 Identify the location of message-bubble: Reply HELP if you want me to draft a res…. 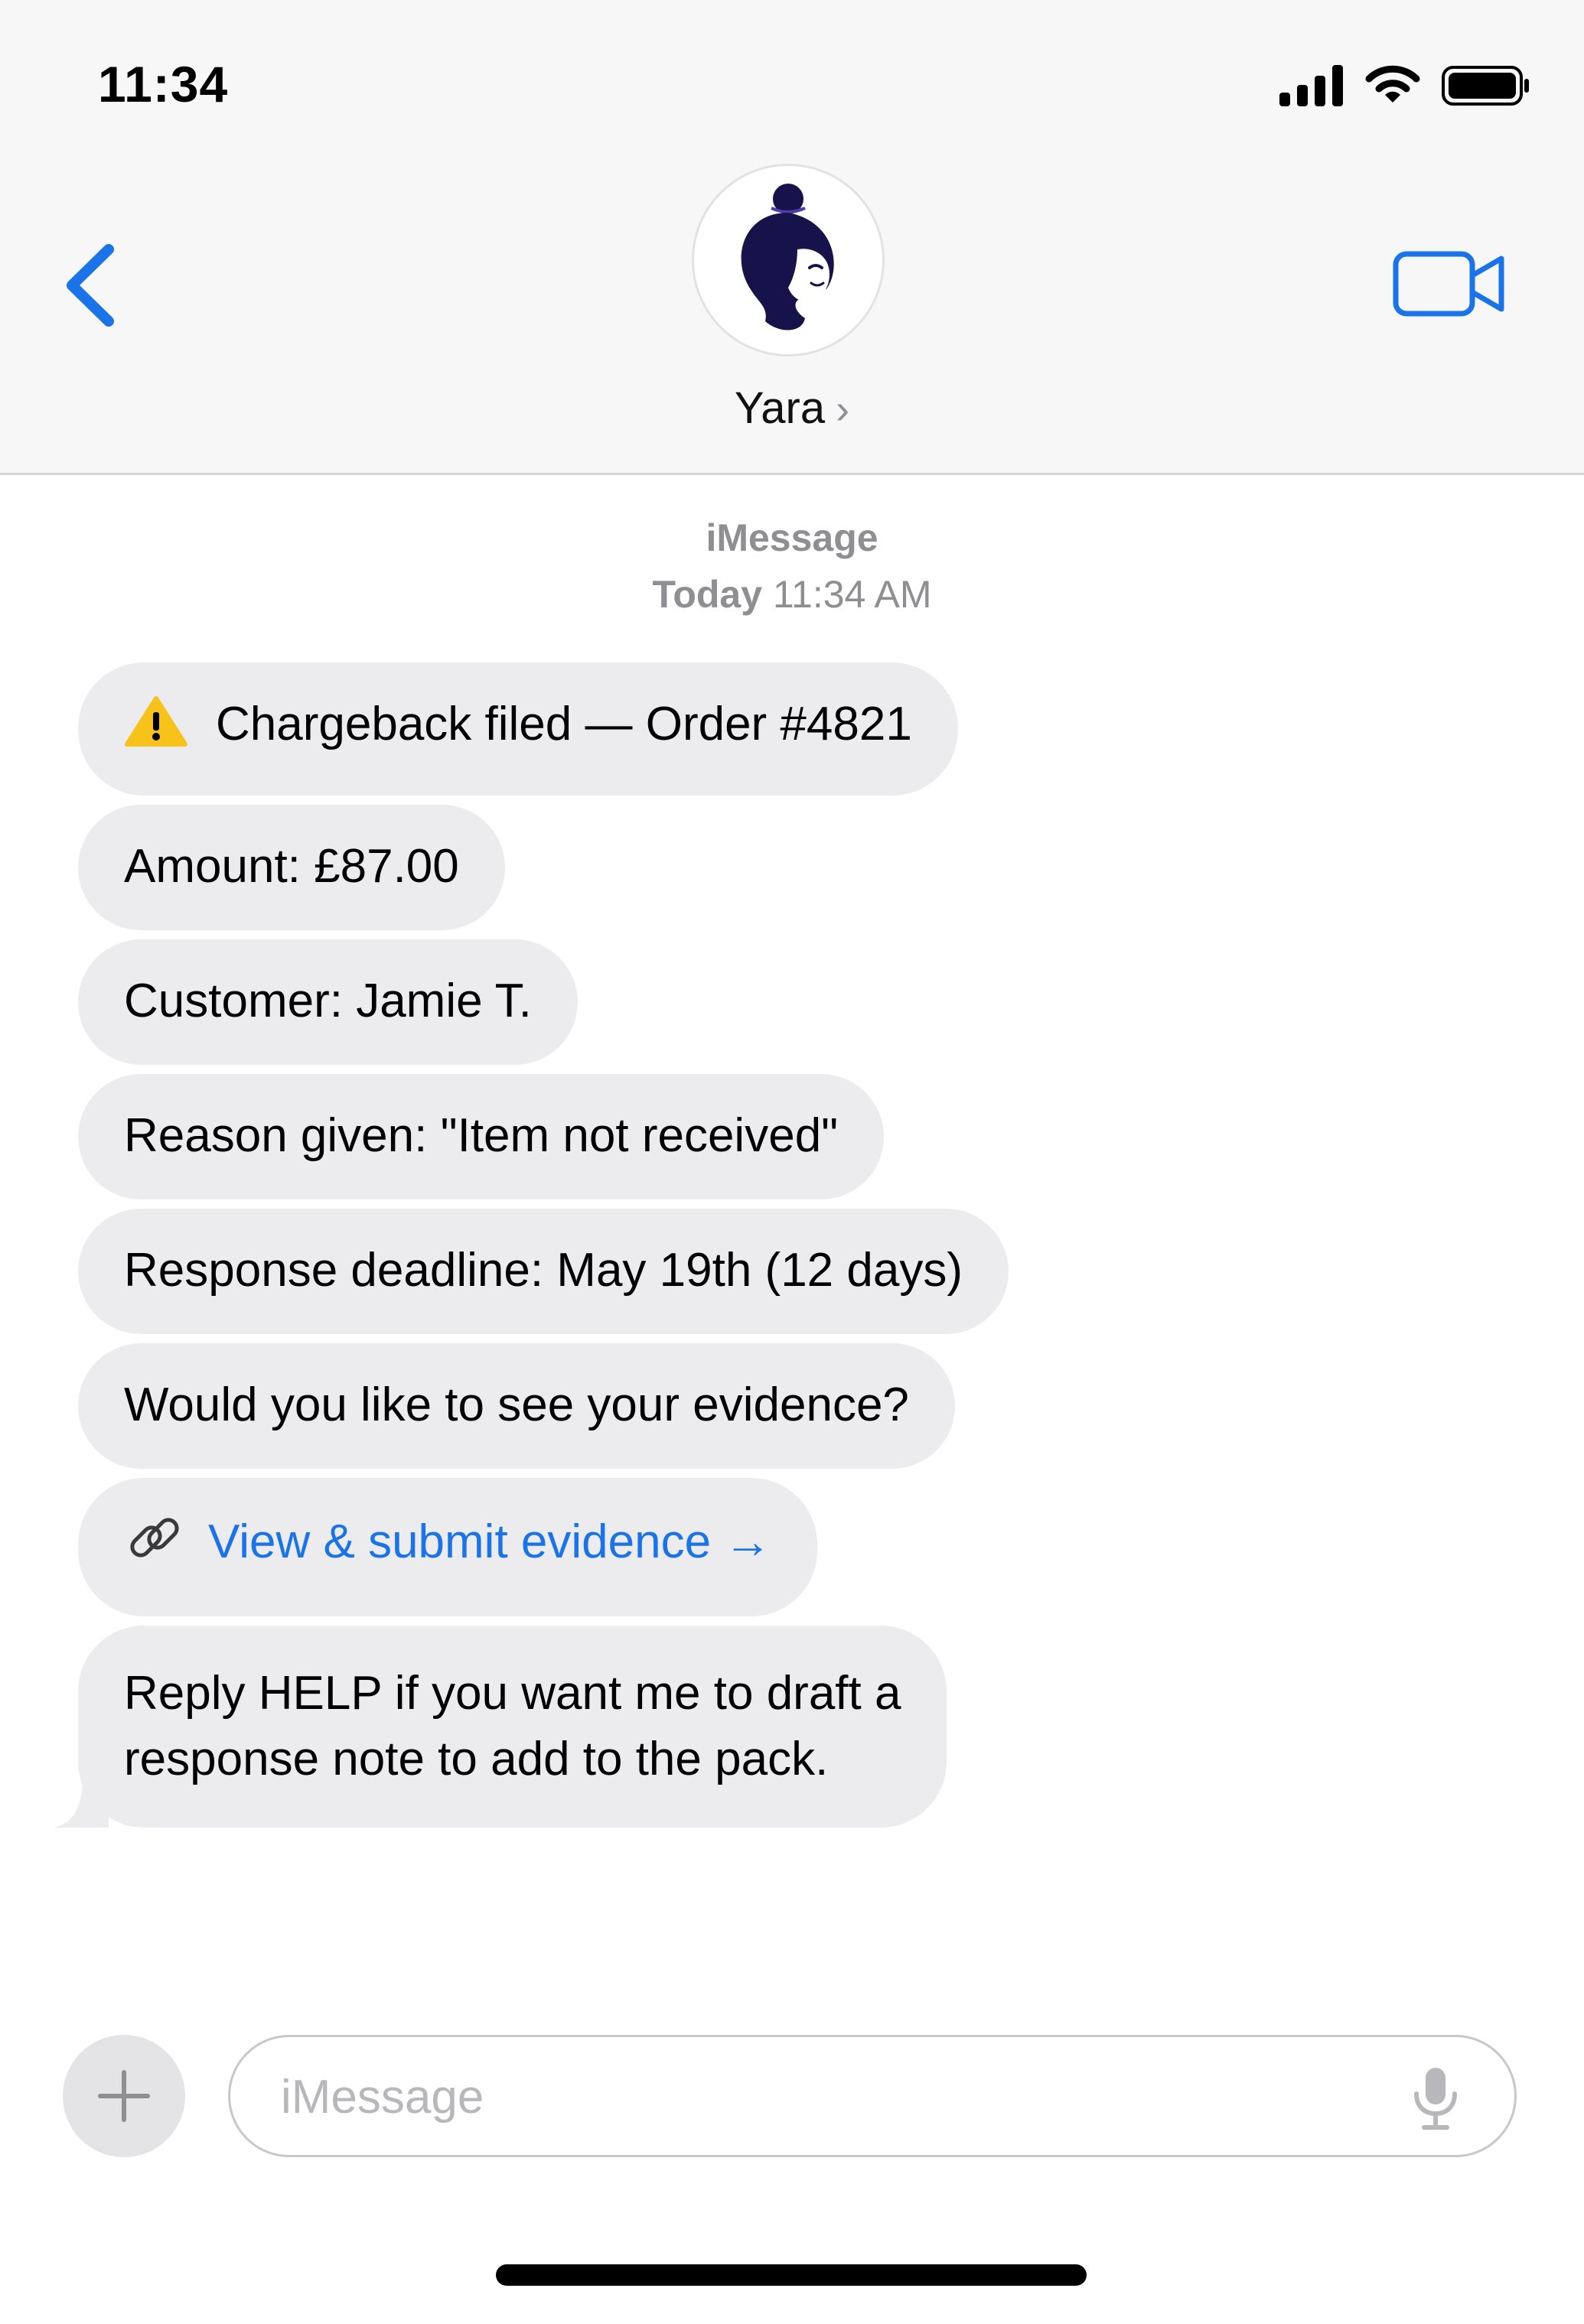
(501, 1727).